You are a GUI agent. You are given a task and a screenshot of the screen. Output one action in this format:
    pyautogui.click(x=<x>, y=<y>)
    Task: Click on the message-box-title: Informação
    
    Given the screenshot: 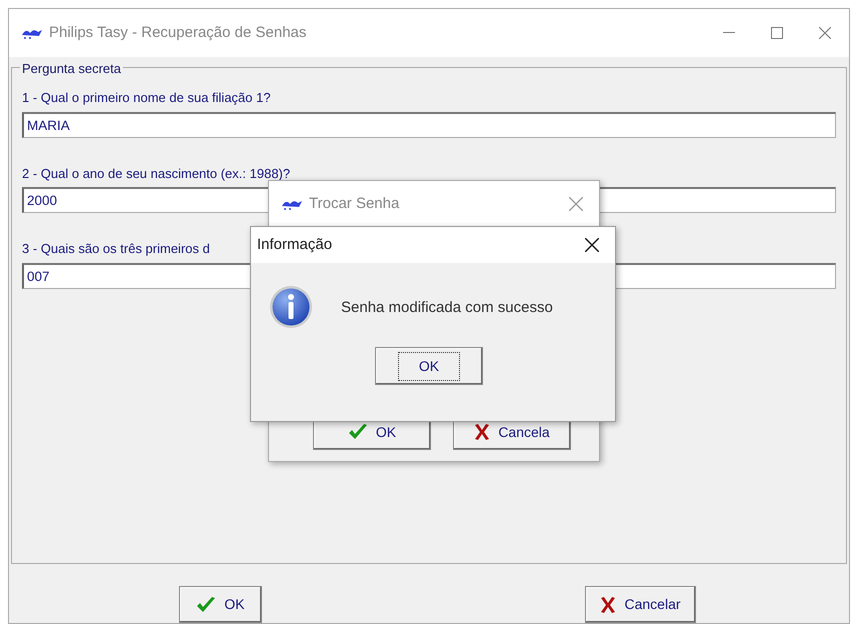 What is the action you would take?
    pyautogui.click(x=294, y=244)
    